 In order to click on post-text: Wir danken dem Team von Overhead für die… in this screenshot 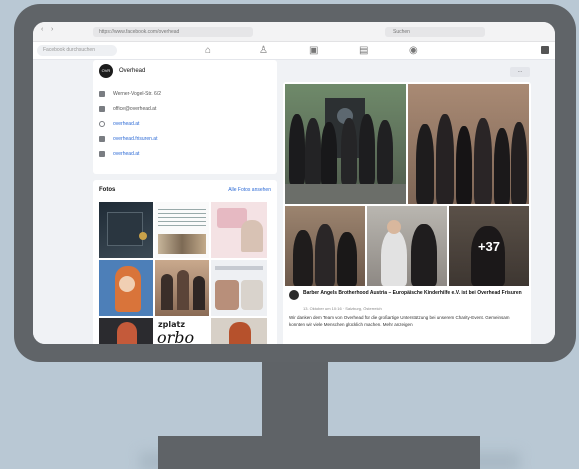, I will do `click(399, 321)`.